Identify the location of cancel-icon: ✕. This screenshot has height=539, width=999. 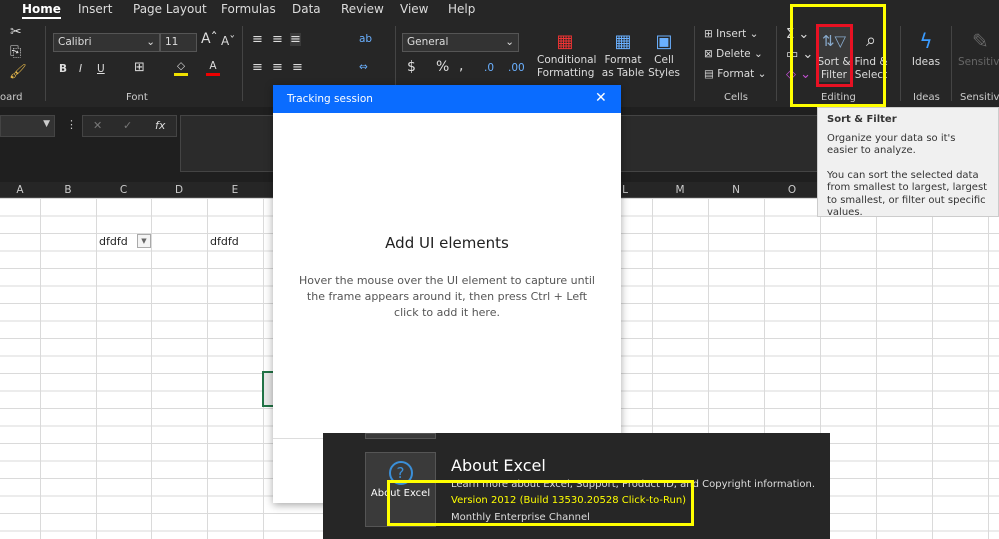
(97, 125).